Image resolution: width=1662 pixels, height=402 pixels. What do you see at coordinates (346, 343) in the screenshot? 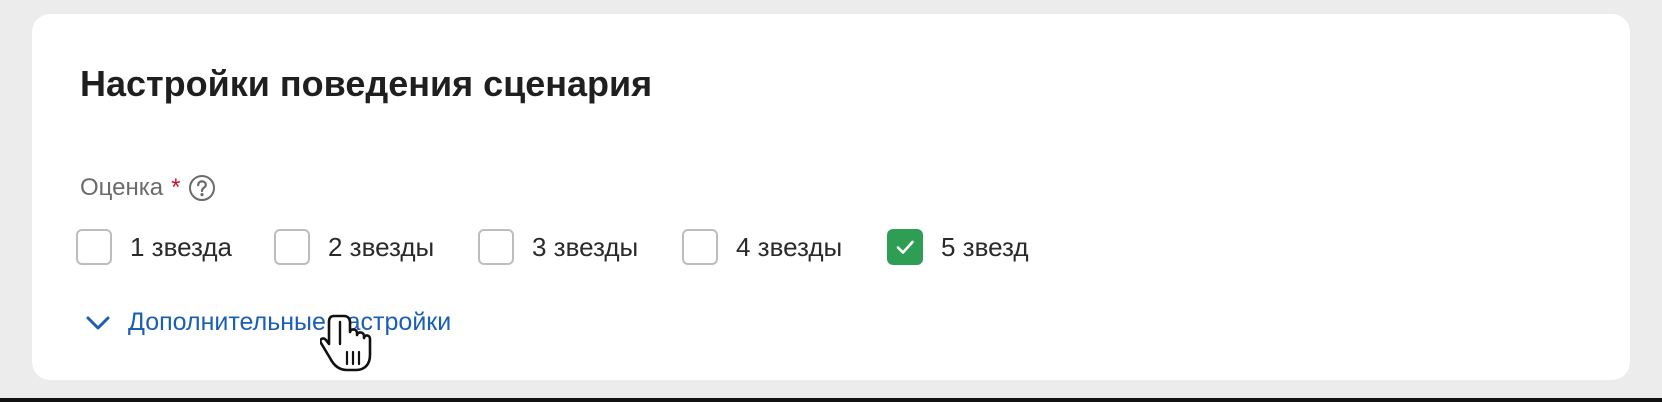
I see `hand-pointer-cursor-icon` at bounding box center [346, 343].